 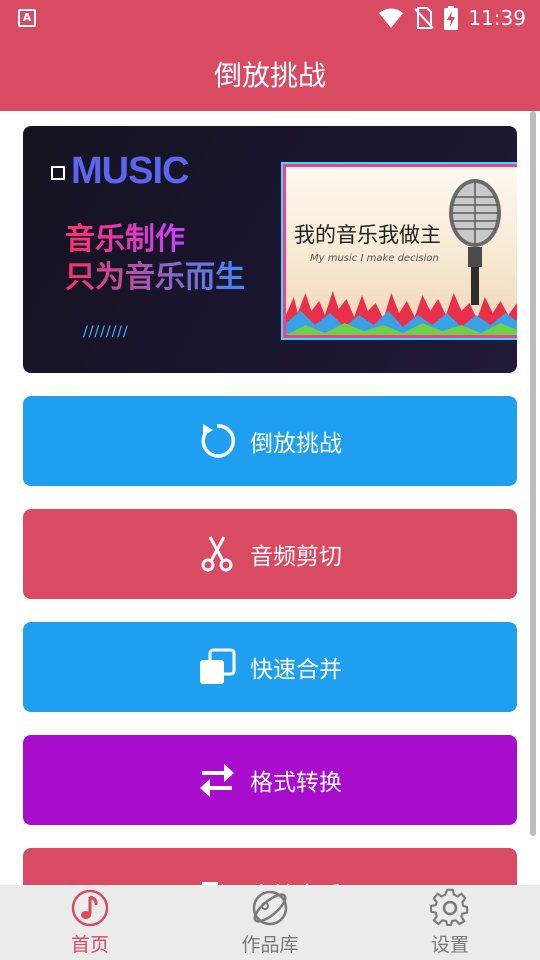 What do you see at coordinates (89, 945) in the screenshot?
I see `tab-home-label: 首页` at bounding box center [89, 945].